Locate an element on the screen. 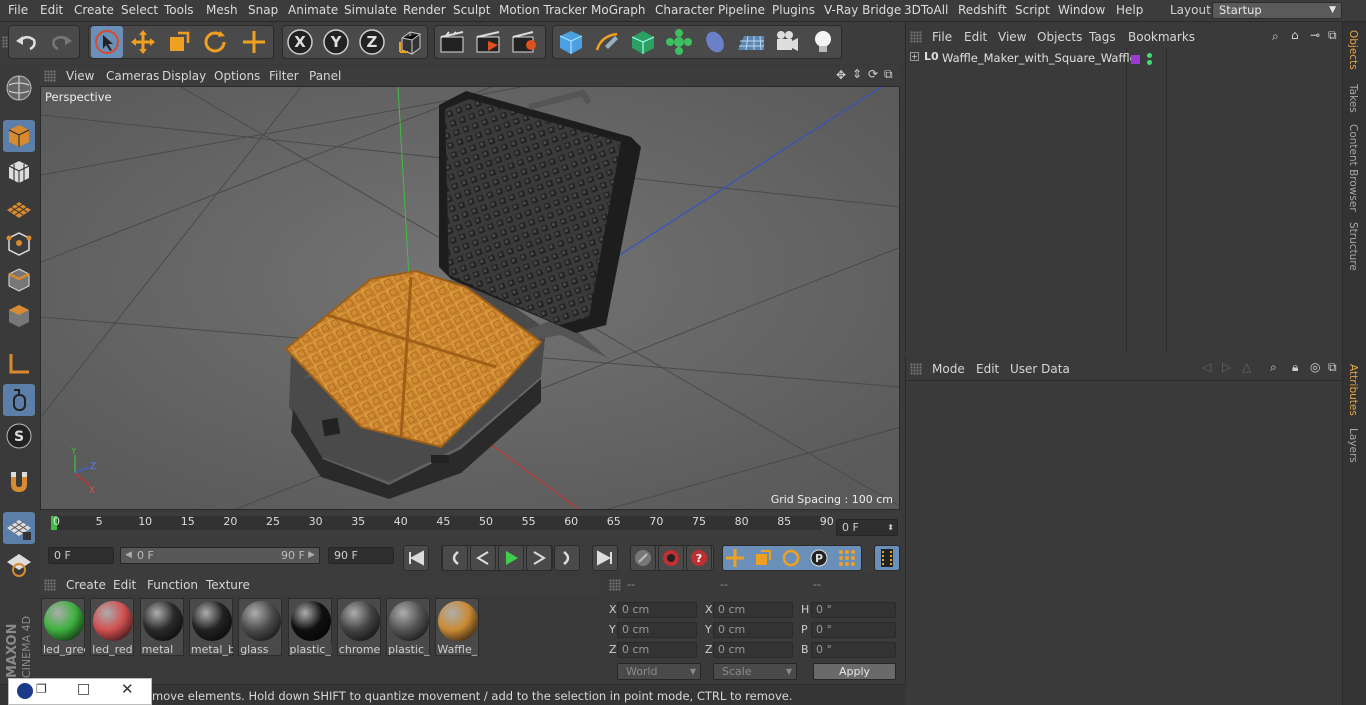  tab-takes: Takes is located at coordinates (1353, 98).